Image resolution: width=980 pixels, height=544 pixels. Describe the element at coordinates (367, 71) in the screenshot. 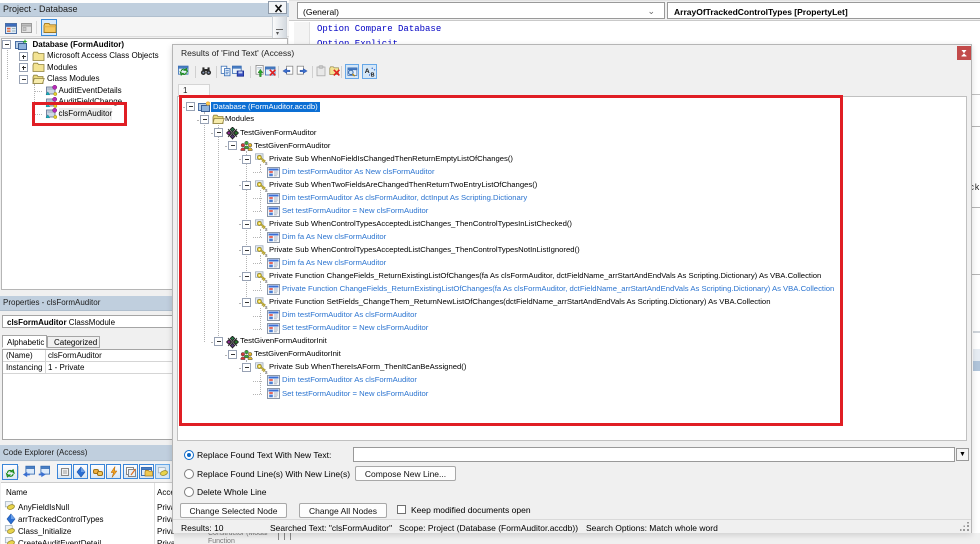

I see `svg-text: A` at that location.